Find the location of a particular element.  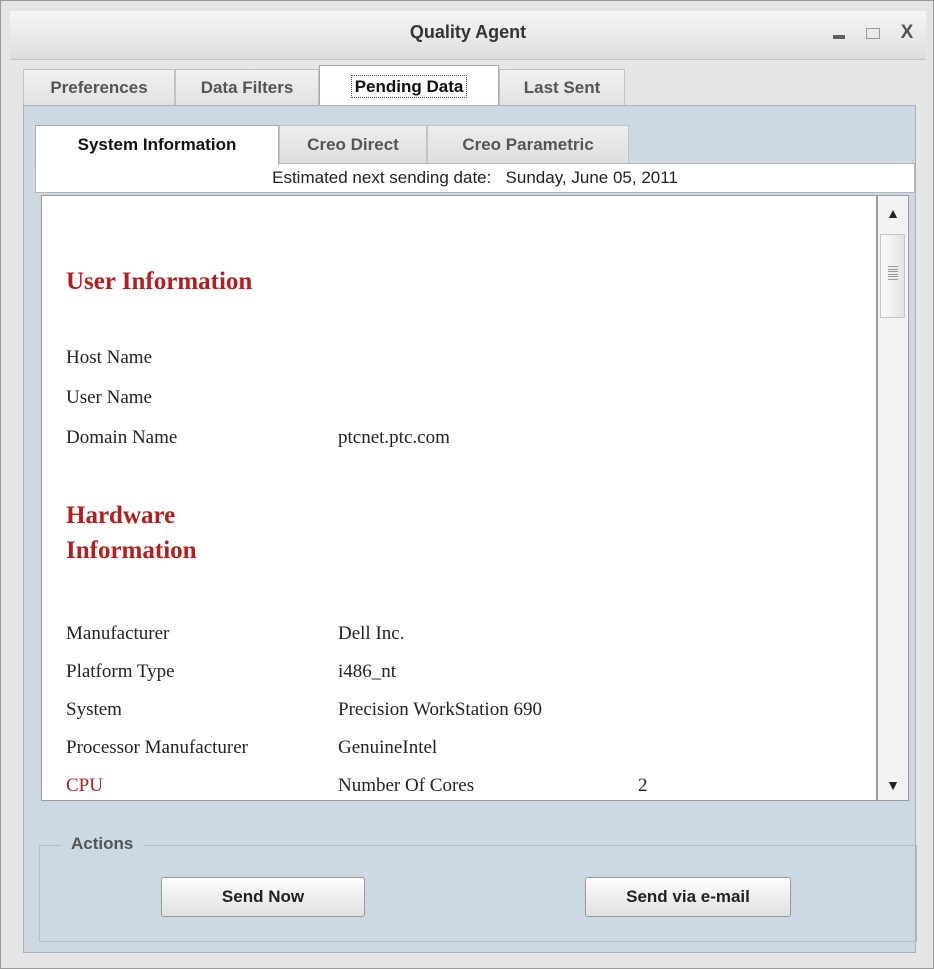

row-label: Platform Type is located at coordinates (120, 671).